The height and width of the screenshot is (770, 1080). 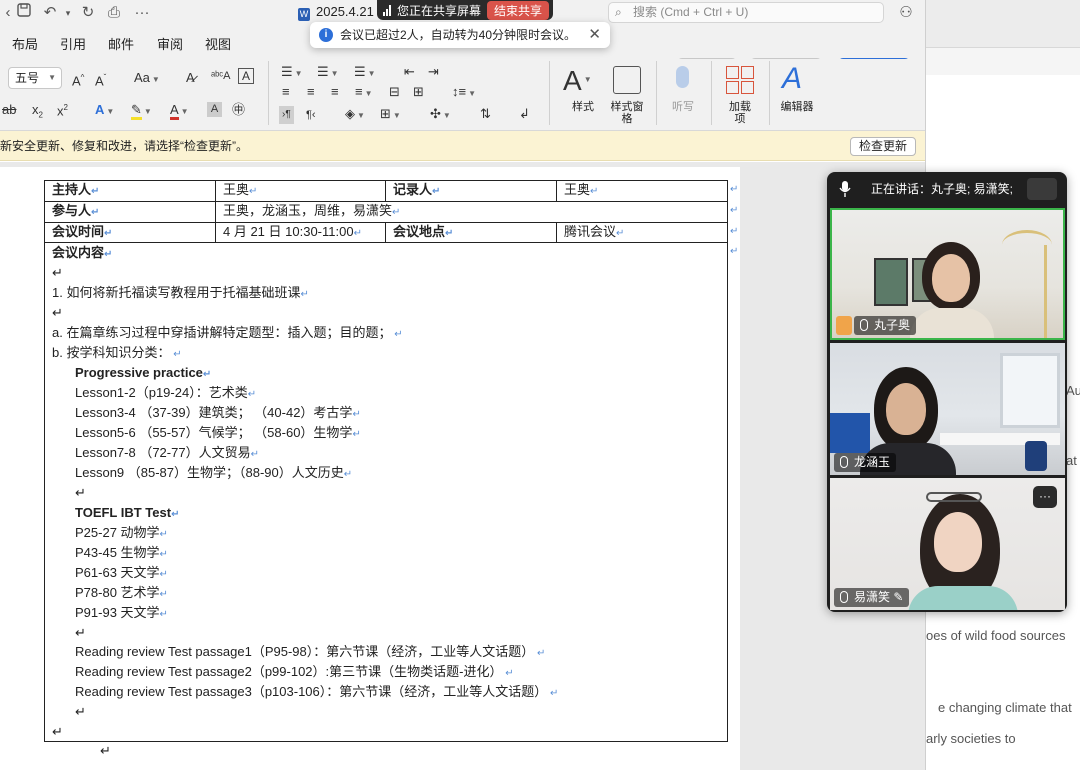 What do you see at coordinates (25, 43) in the screenshot?
I see `tab-layout: 布局` at bounding box center [25, 43].